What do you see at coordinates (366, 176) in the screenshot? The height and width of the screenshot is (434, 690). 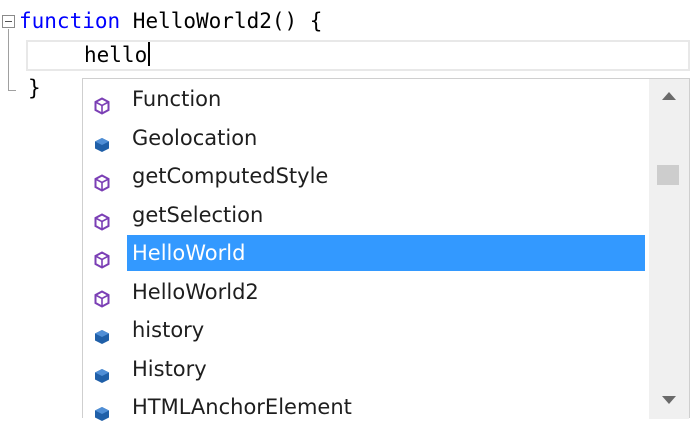 I see `completion-item: getComputedStyle` at bounding box center [366, 176].